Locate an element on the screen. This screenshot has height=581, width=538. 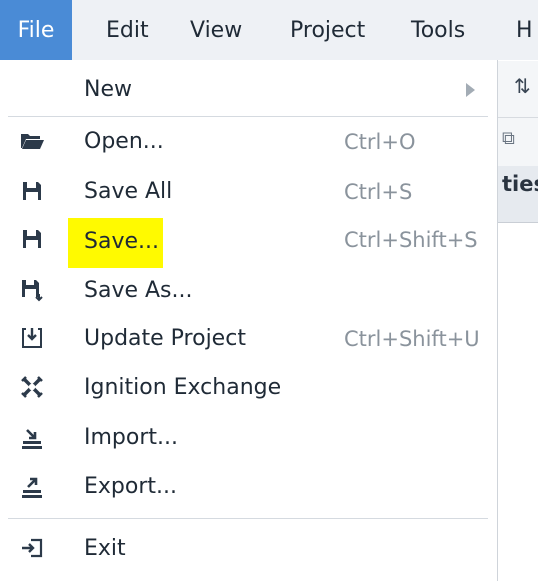
menu-item-shortcut: Ctrl+Shift+U is located at coordinates (412, 339).